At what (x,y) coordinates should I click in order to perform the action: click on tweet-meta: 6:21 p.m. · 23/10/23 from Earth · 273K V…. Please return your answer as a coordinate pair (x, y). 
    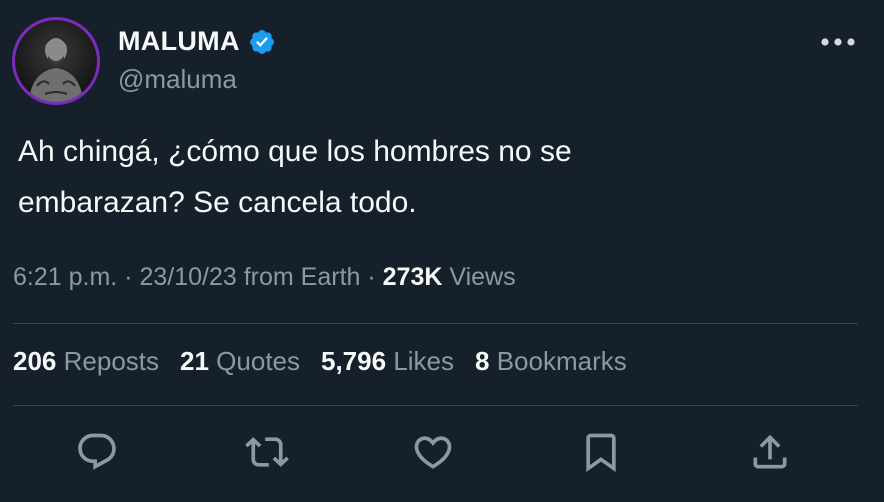
    Looking at the image, I should click on (264, 277).